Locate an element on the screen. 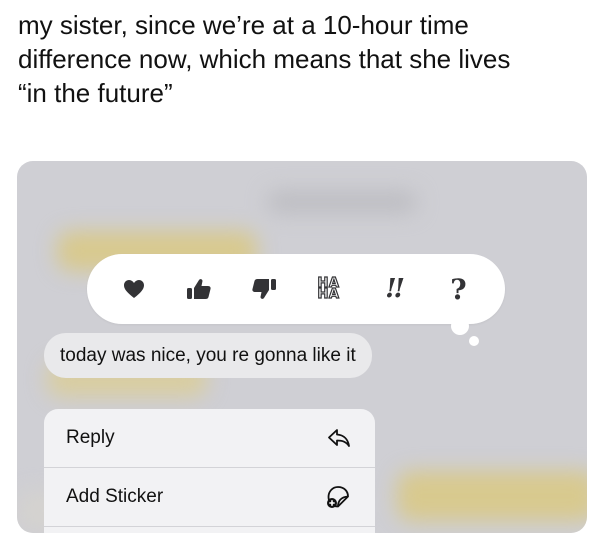  menu-divider is located at coordinates (209, 526).